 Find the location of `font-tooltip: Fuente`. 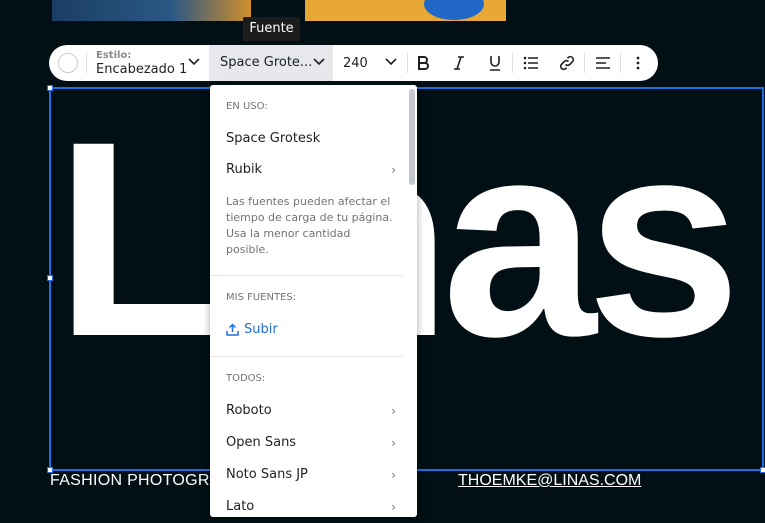

font-tooltip: Fuente is located at coordinates (271, 29).